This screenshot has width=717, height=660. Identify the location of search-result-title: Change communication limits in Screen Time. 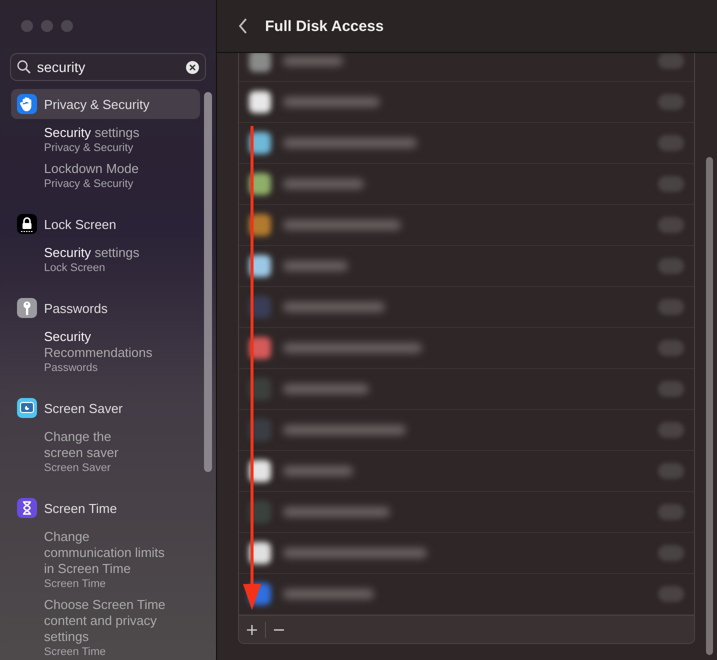
(122, 553).